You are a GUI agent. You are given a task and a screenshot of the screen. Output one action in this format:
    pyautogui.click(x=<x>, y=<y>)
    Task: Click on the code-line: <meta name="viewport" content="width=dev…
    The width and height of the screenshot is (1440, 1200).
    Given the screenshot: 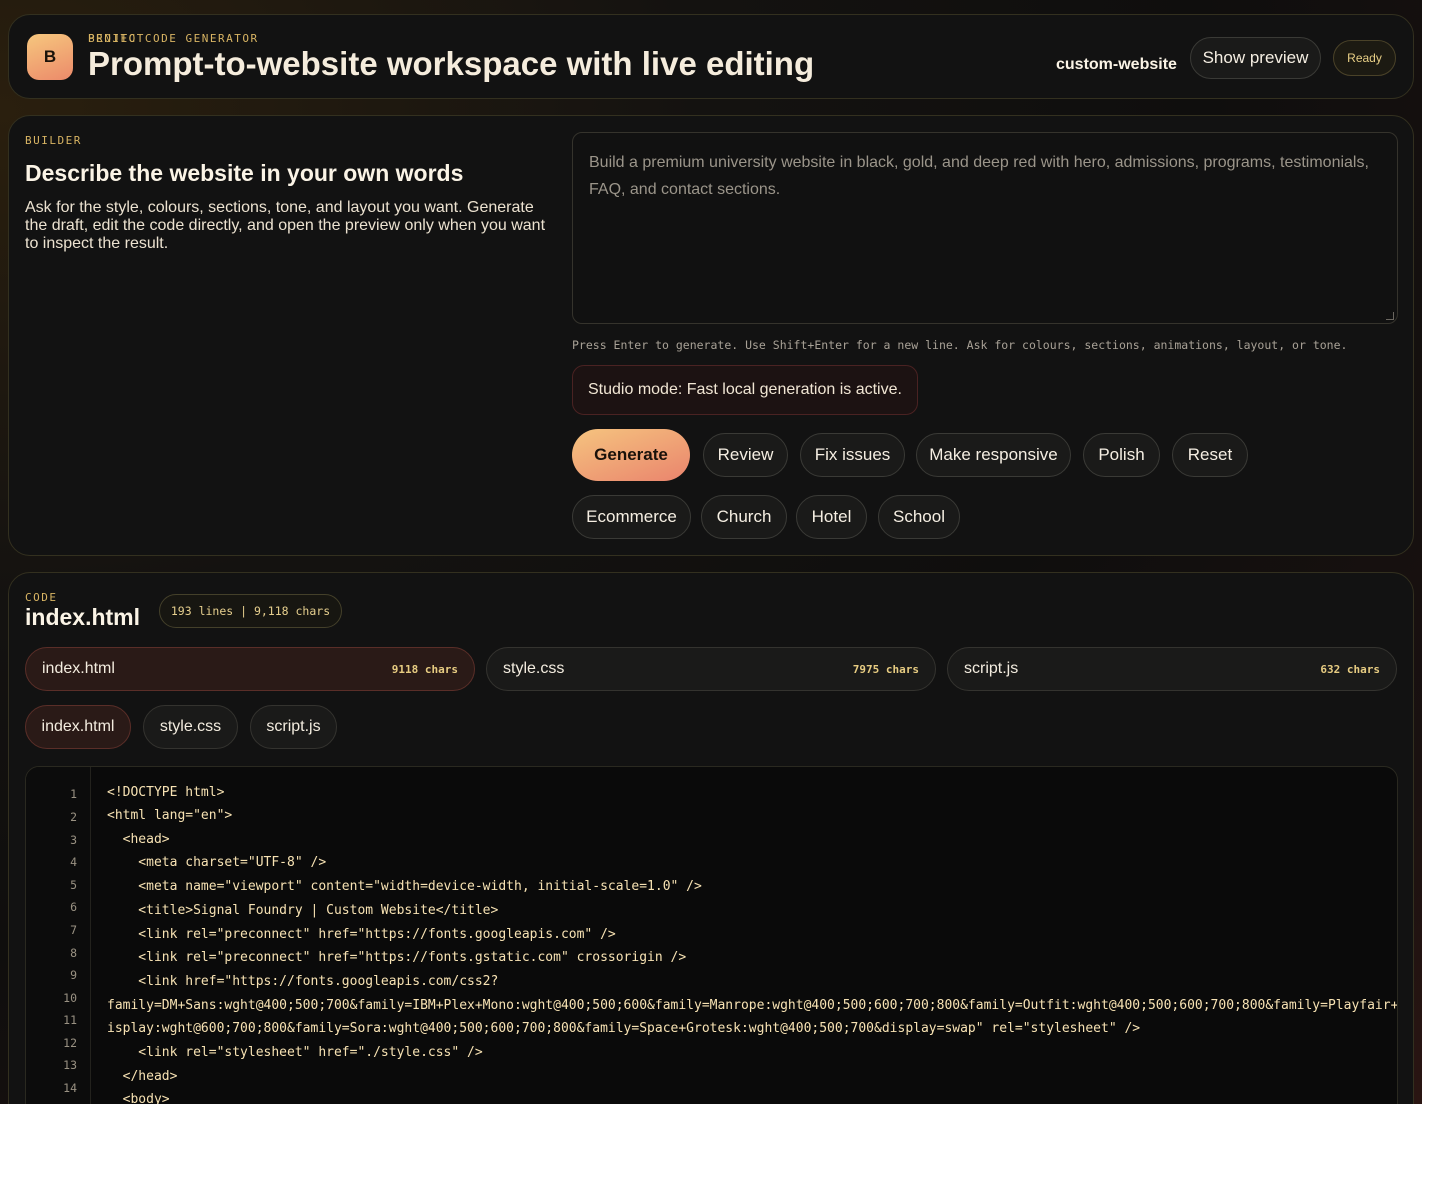 What is the action you would take?
    pyautogui.click(x=404, y=886)
    